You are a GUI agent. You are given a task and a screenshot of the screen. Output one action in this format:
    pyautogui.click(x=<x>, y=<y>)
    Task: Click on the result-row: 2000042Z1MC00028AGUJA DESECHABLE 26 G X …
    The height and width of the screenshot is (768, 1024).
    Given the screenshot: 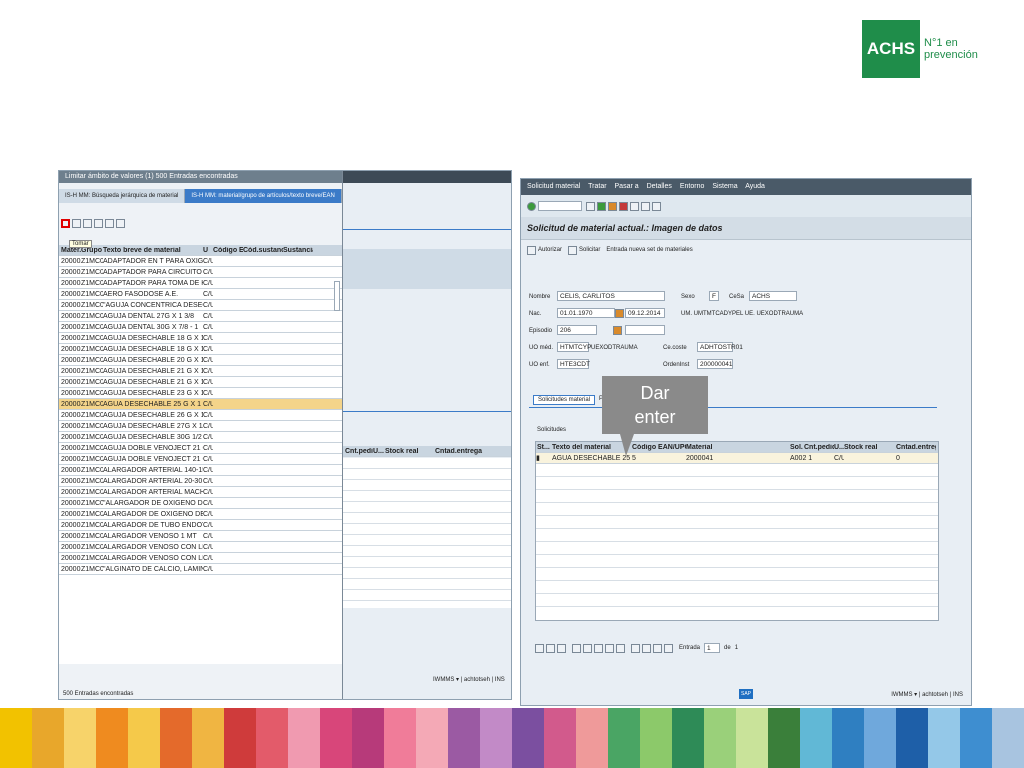 What is the action you would take?
    pyautogui.click(x=200, y=415)
    